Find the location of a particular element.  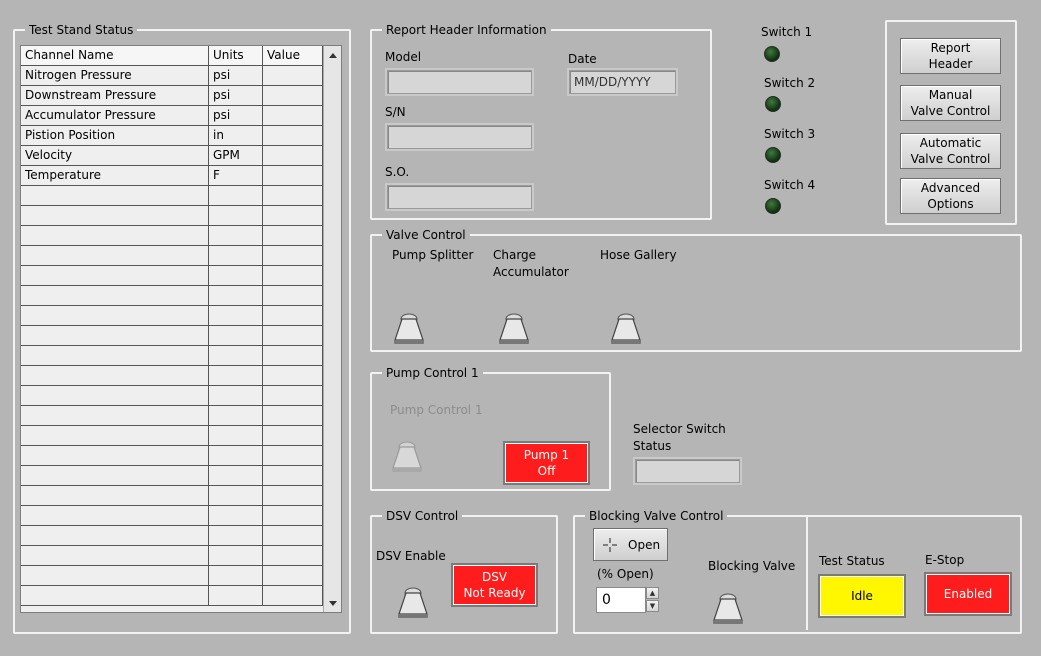

automatic-valve-control-button: Automatic Valve Control is located at coordinates (950, 151).